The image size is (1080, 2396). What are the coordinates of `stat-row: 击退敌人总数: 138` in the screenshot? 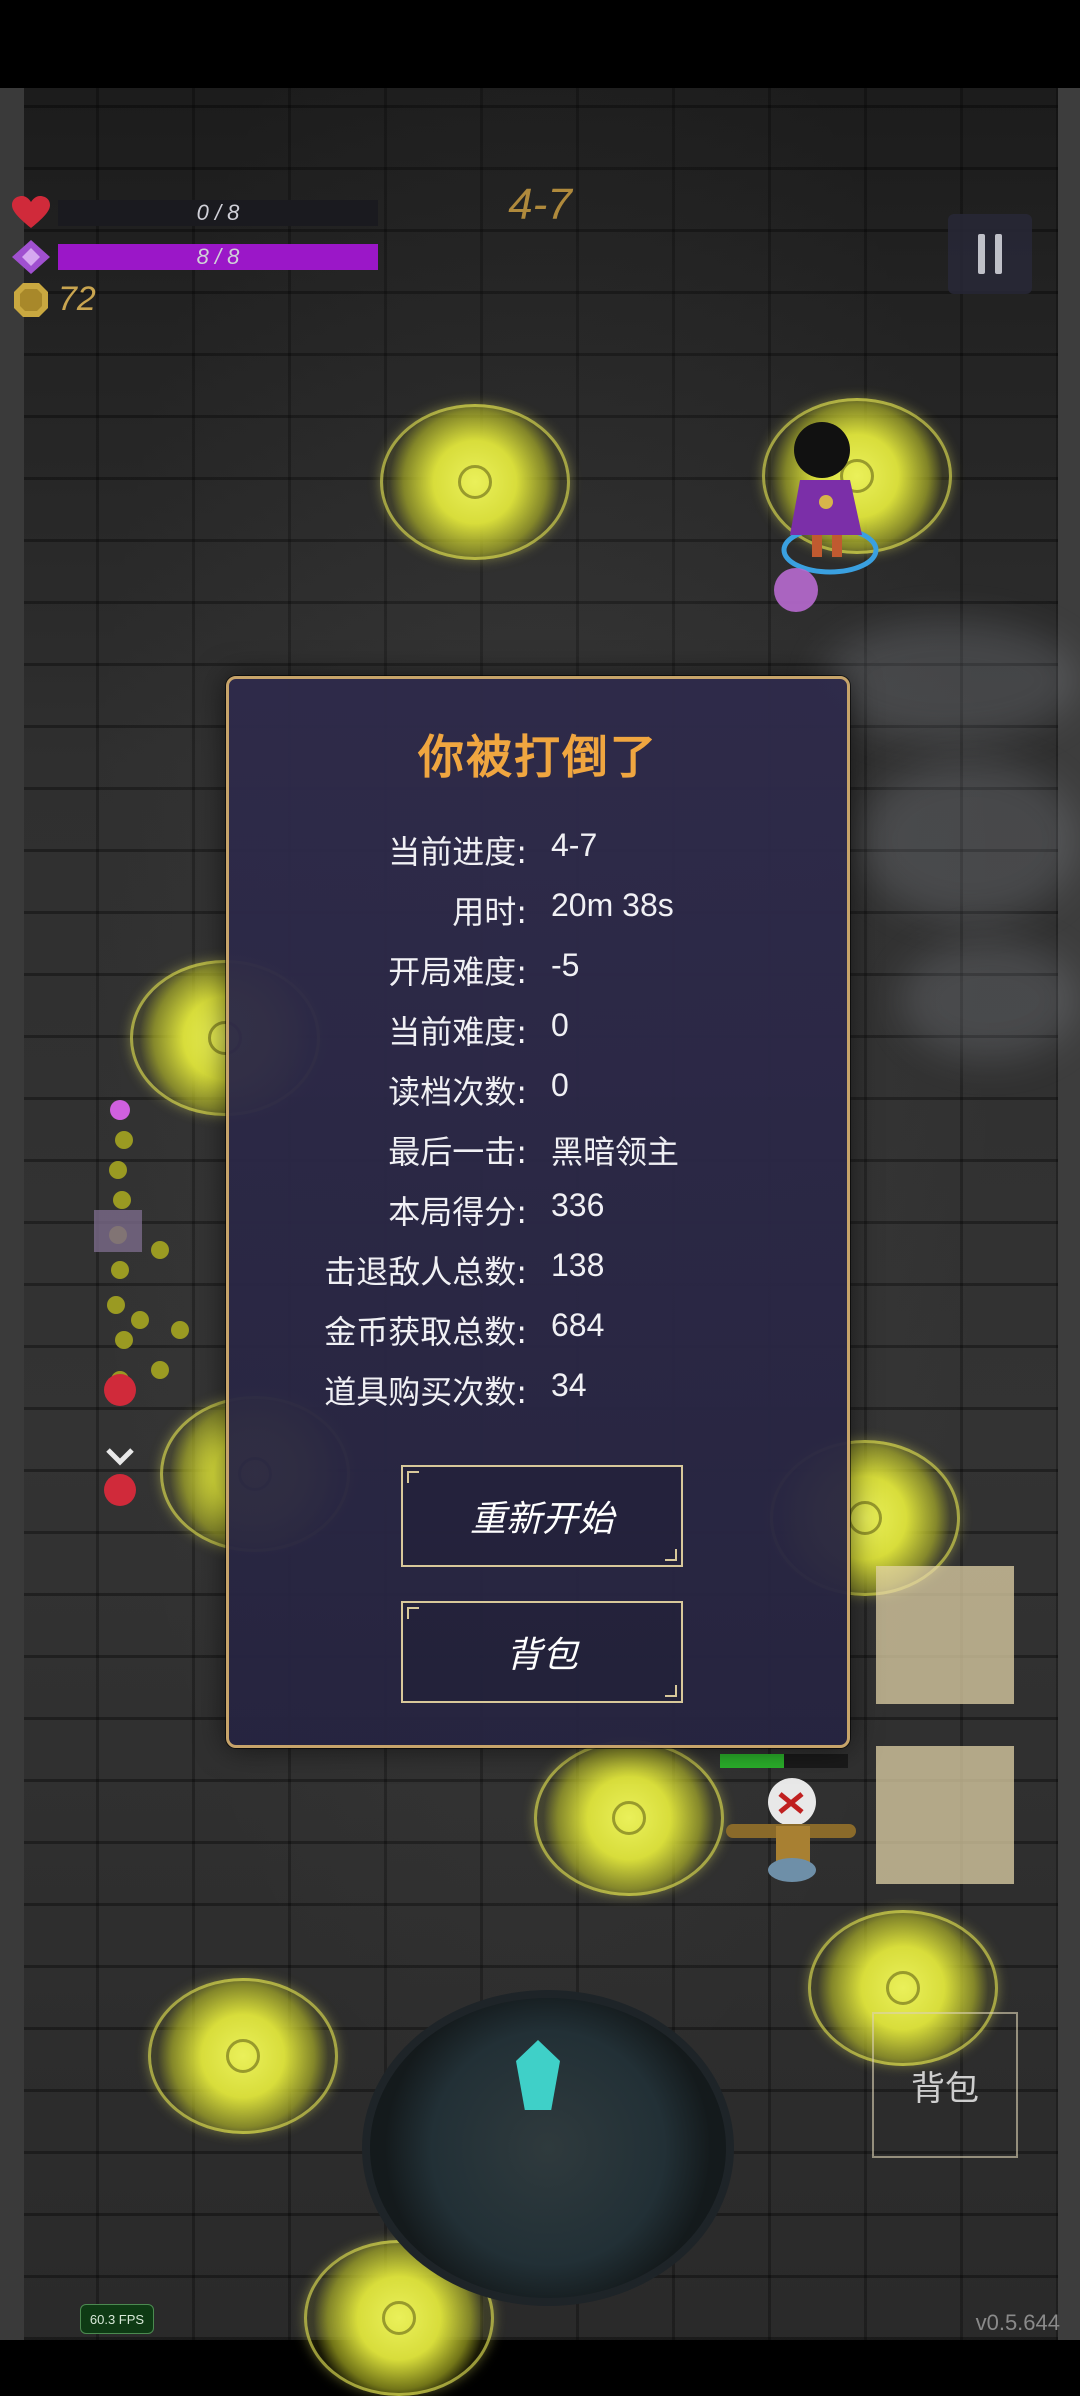 It's located at (538, 1277).